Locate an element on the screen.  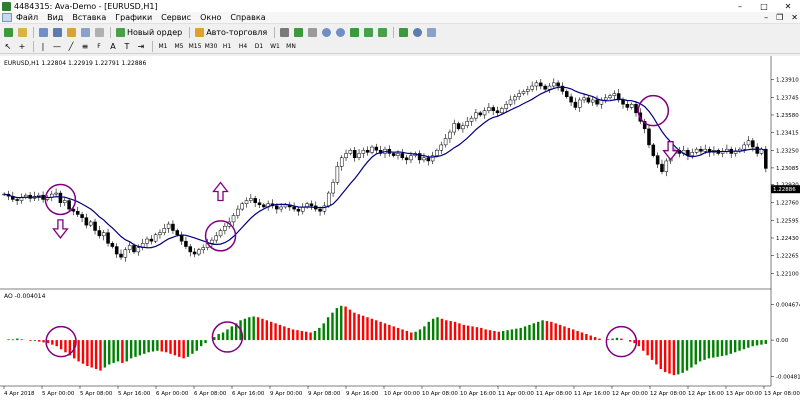
chart-window-icon is located at coordinates (7, 17).